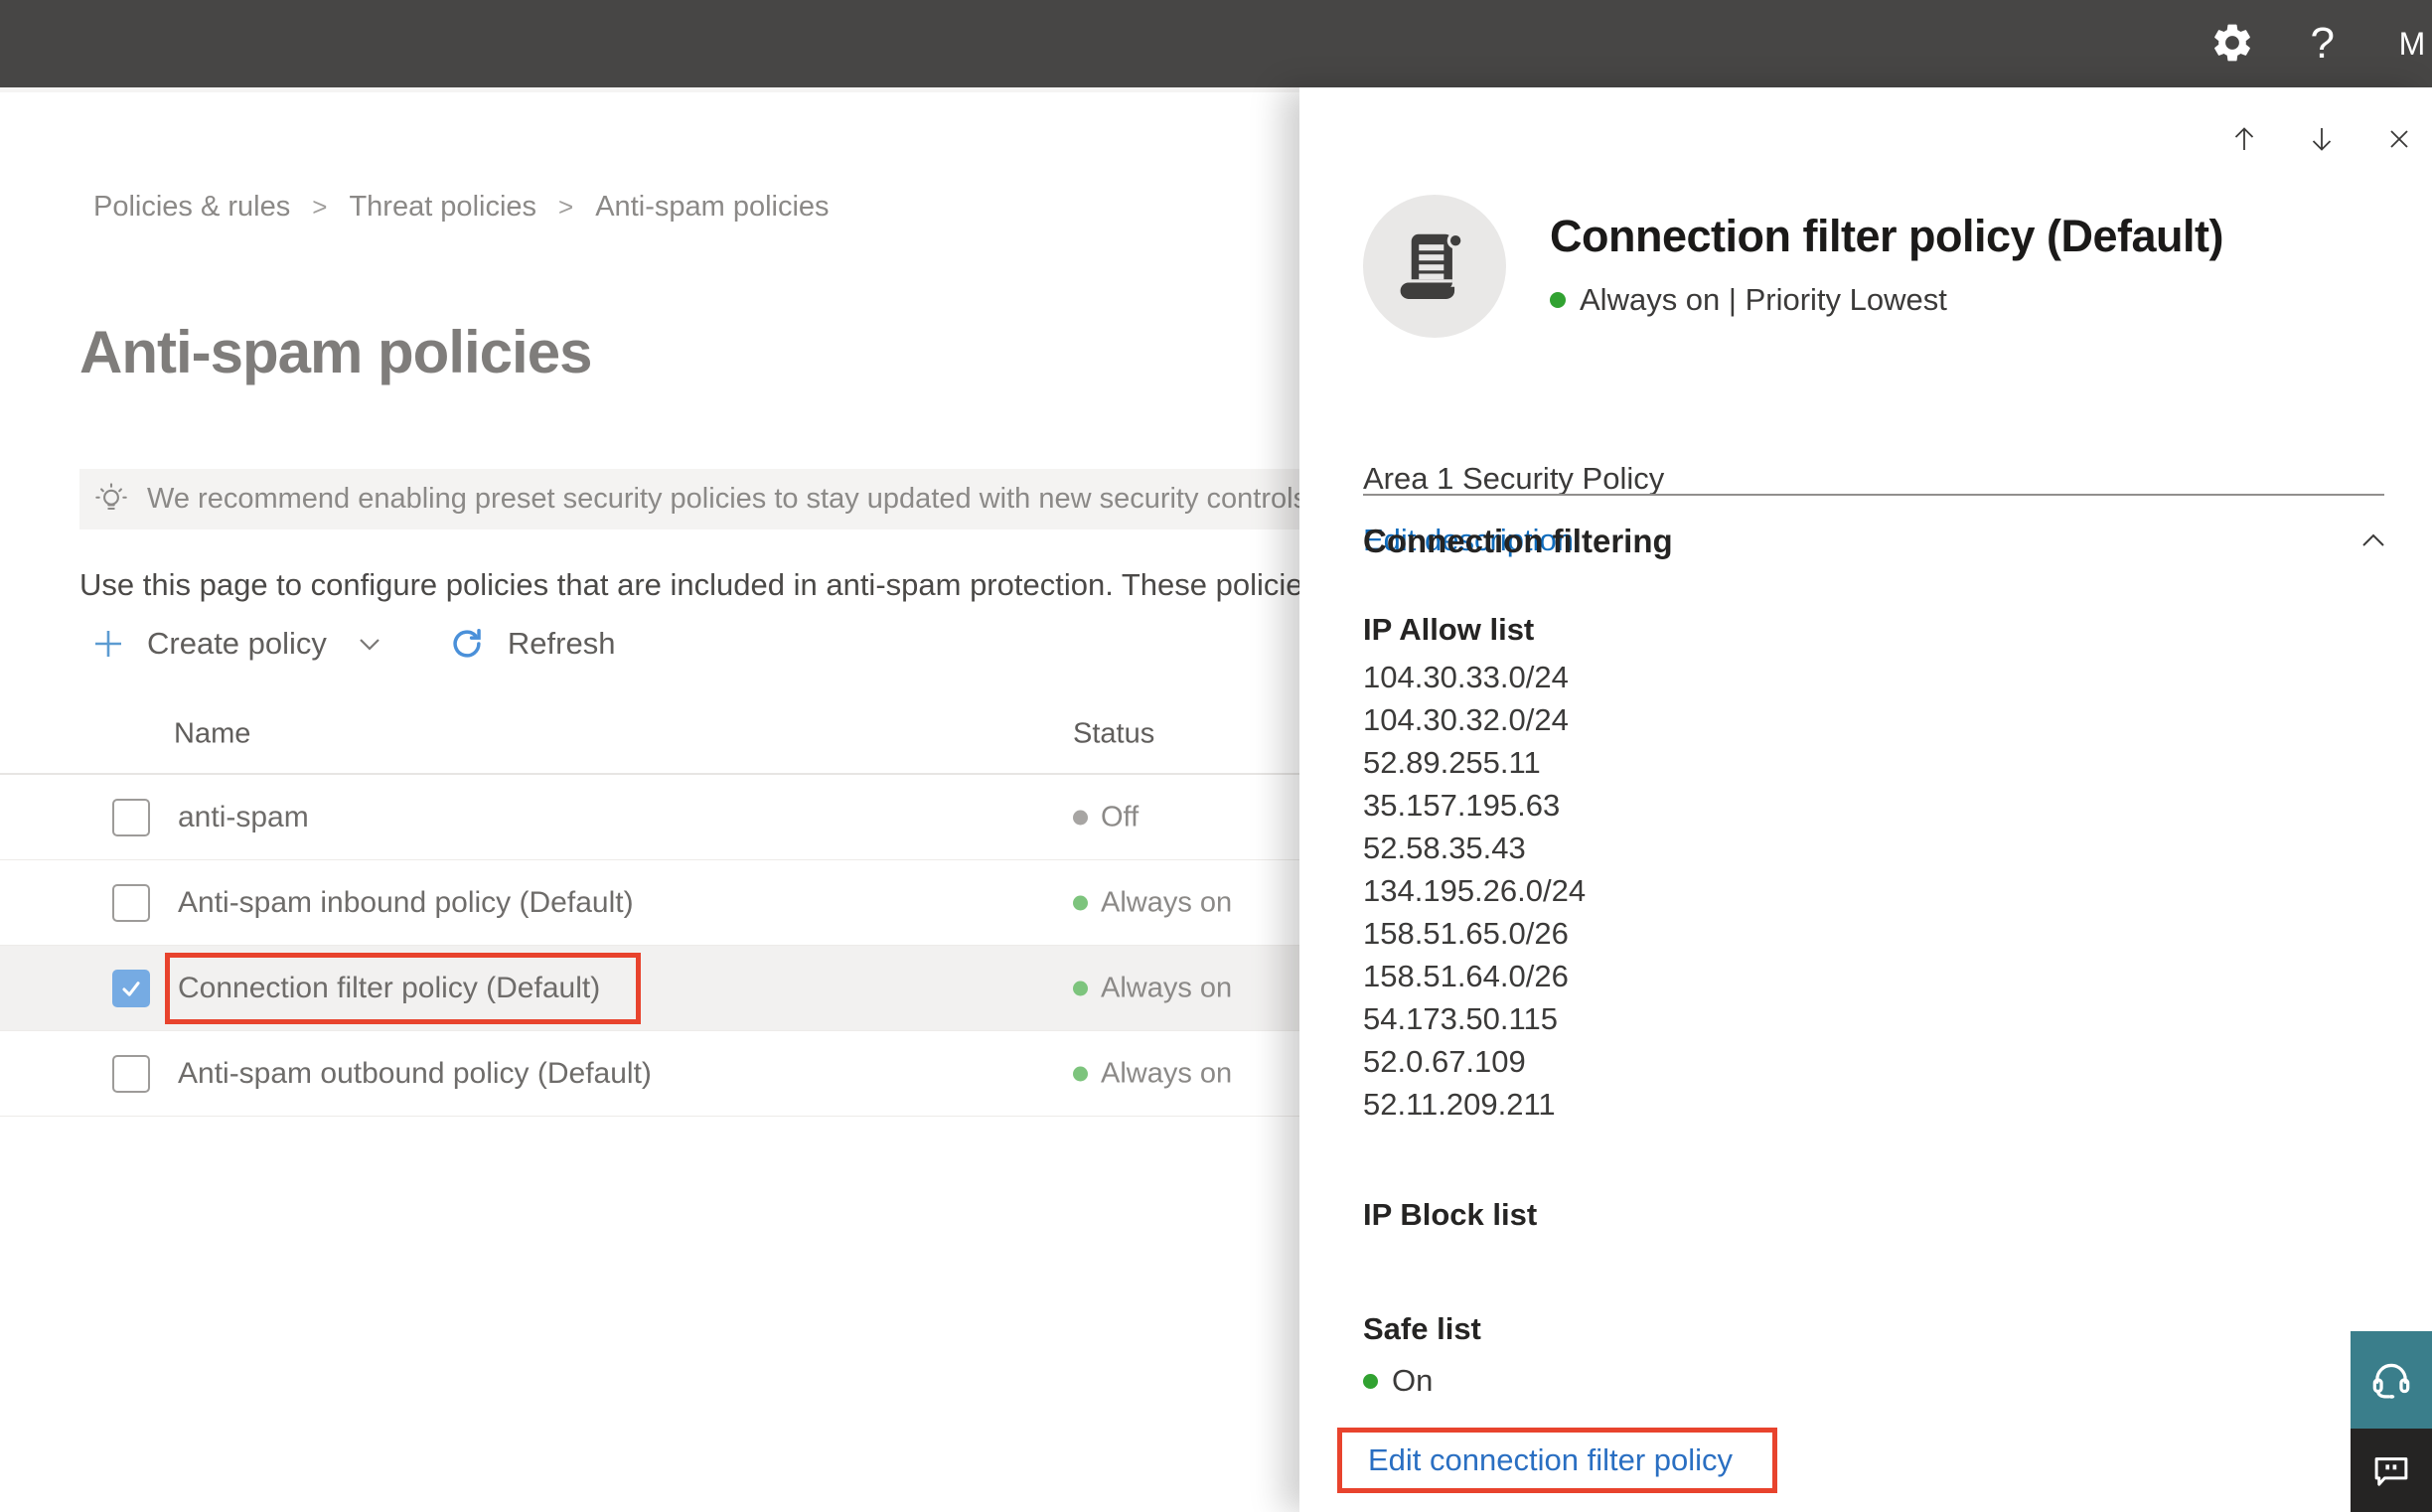 Image resolution: width=2432 pixels, height=1512 pixels. I want to click on connection-filtering-section-header: Connection filtering, so click(1875, 541).